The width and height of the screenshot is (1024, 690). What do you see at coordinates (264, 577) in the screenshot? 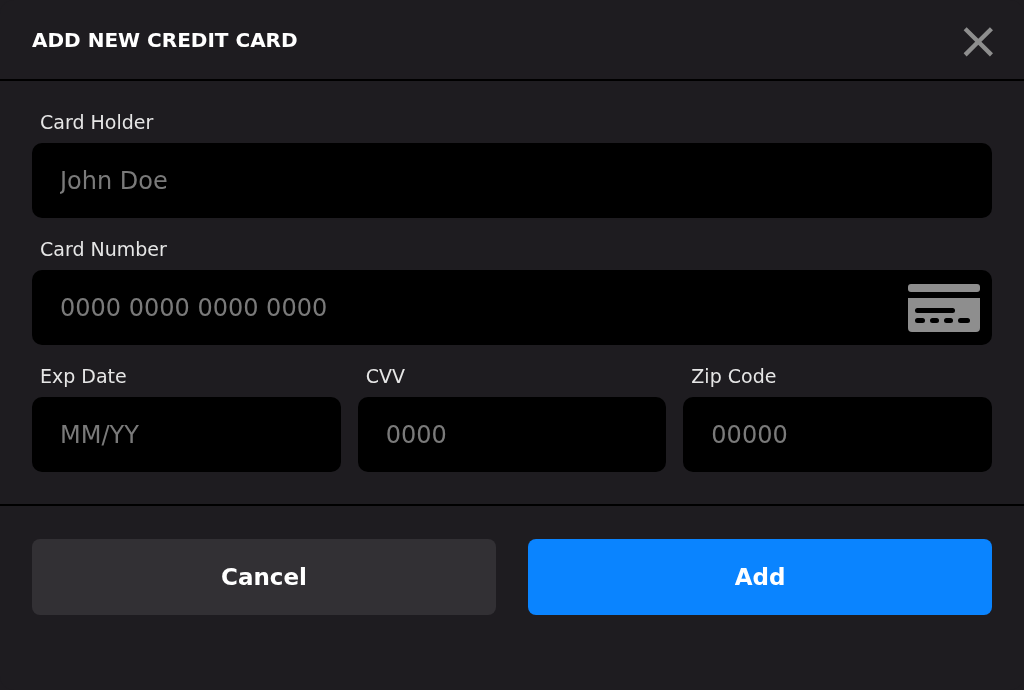
I see `cancel-button: Cancel` at bounding box center [264, 577].